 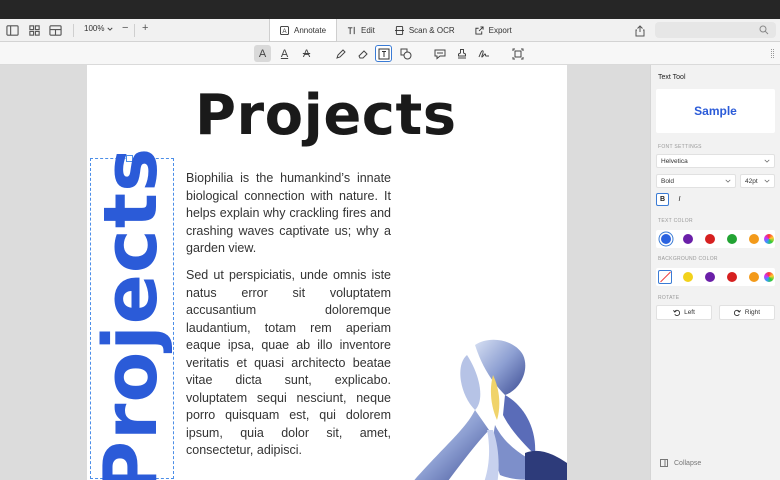 What do you see at coordinates (125, 28) in the screenshot?
I see `zoom-out-button: −` at bounding box center [125, 28].